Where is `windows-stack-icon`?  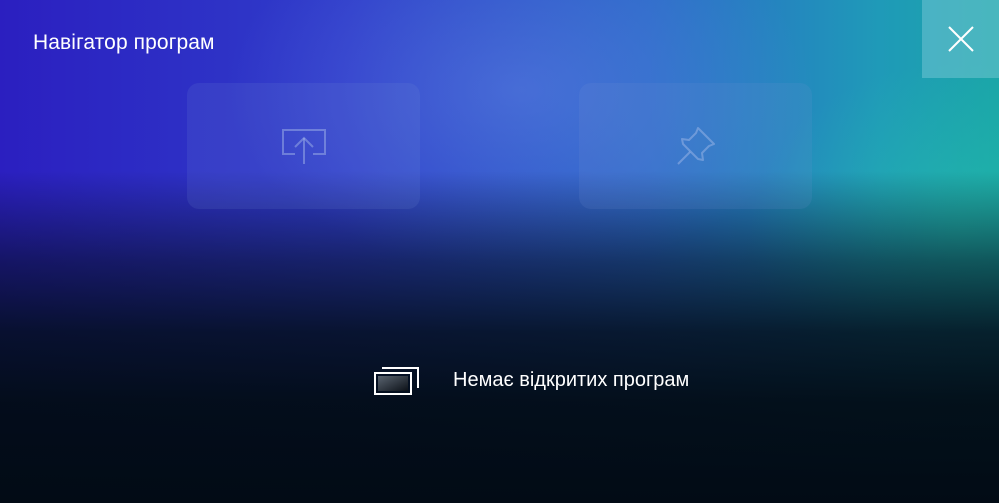 windows-stack-icon is located at coordinates (396, 381).